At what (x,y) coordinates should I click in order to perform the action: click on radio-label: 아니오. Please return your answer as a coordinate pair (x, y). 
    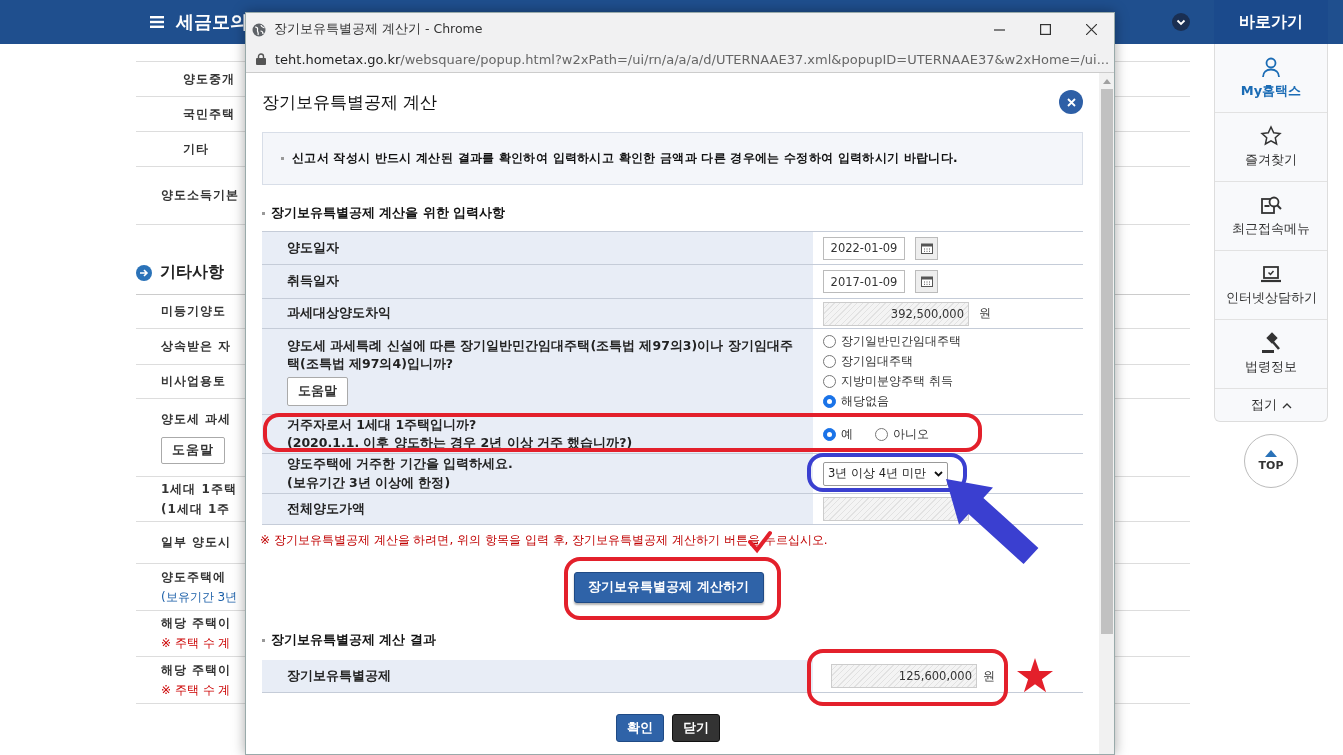
    Looking at the image, I should click on (911, 434).